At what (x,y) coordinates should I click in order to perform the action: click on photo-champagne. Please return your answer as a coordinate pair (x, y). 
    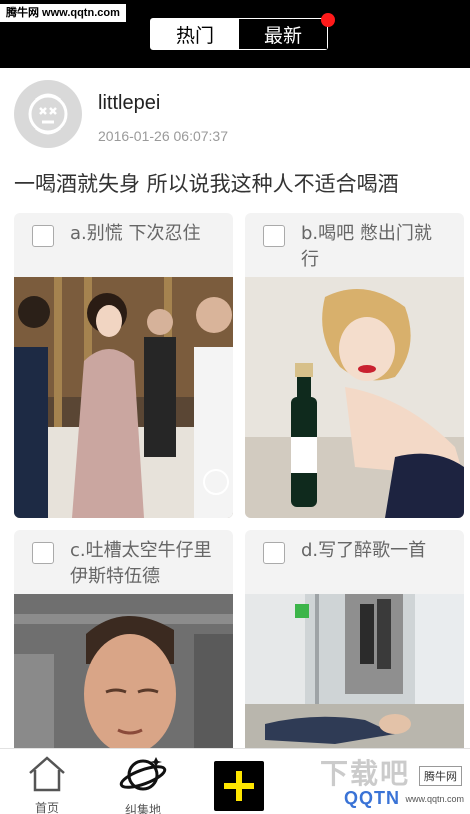
    Looking at the image, I should click on (354, 397).